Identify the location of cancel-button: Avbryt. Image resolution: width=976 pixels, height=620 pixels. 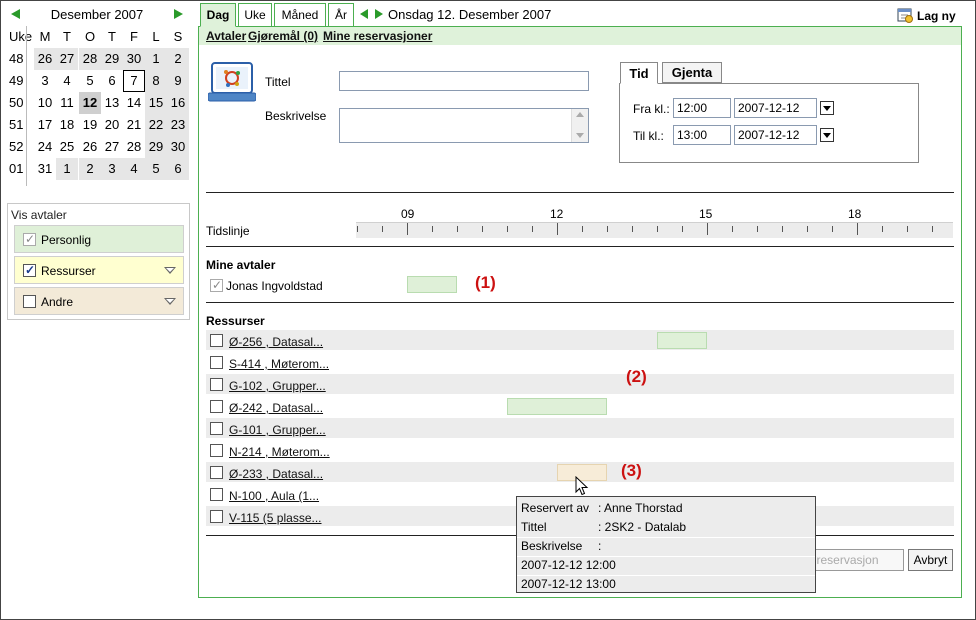
(930, 560).